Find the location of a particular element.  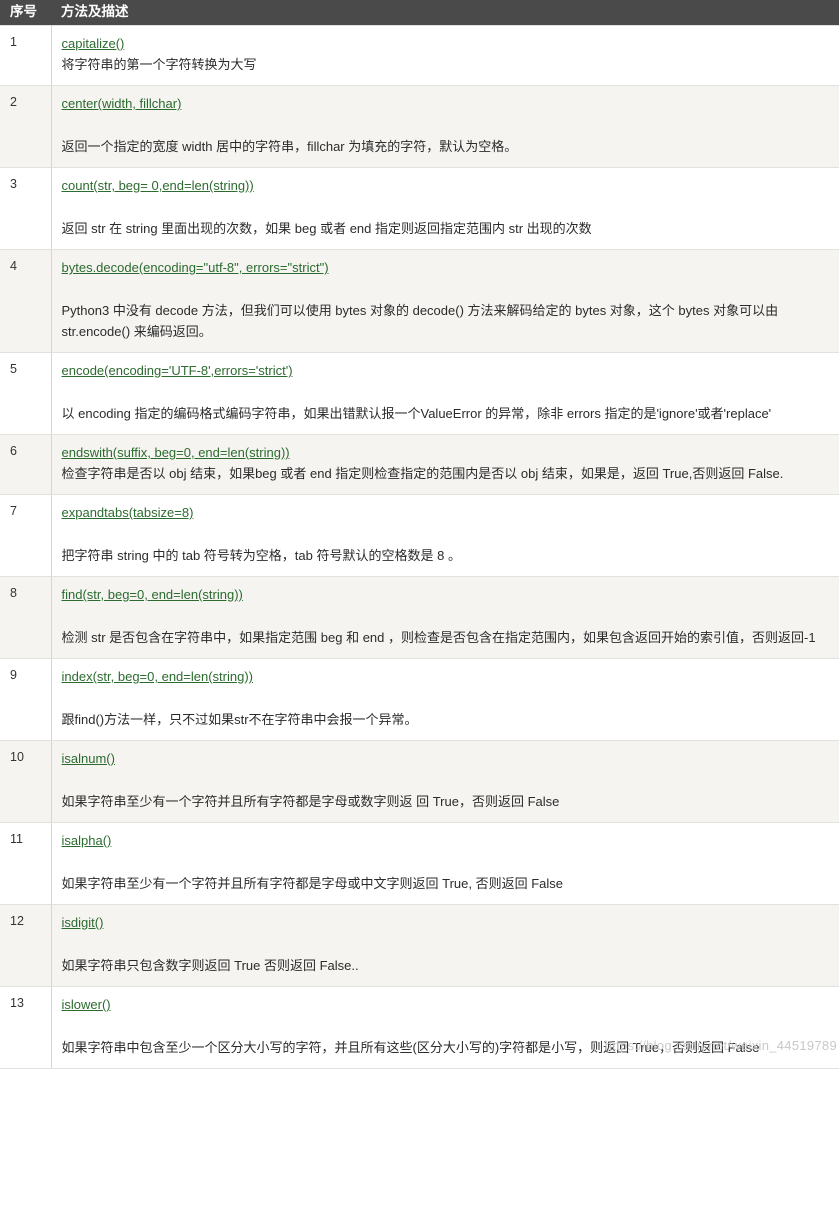

row-index-cell: 8 is located at coordinates (26, 617).